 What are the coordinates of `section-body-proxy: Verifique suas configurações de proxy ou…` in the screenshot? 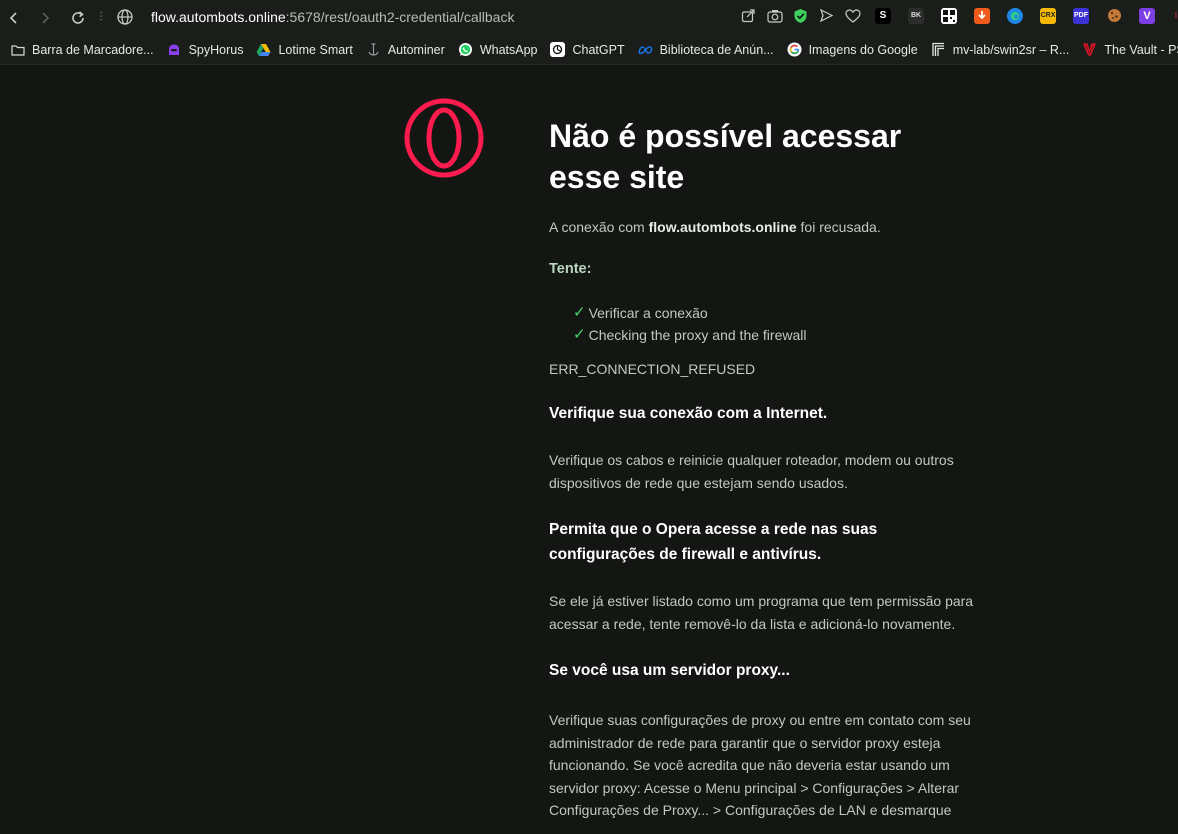 It's located at (760, 765).